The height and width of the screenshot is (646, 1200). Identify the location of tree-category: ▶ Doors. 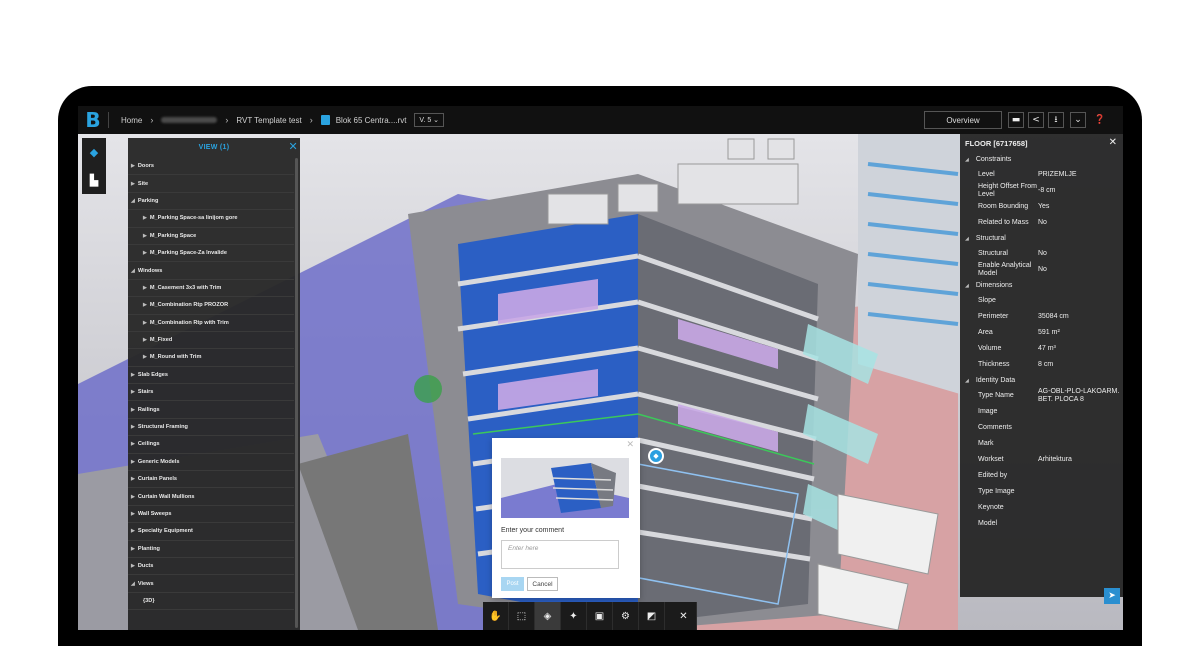
(211, 167).